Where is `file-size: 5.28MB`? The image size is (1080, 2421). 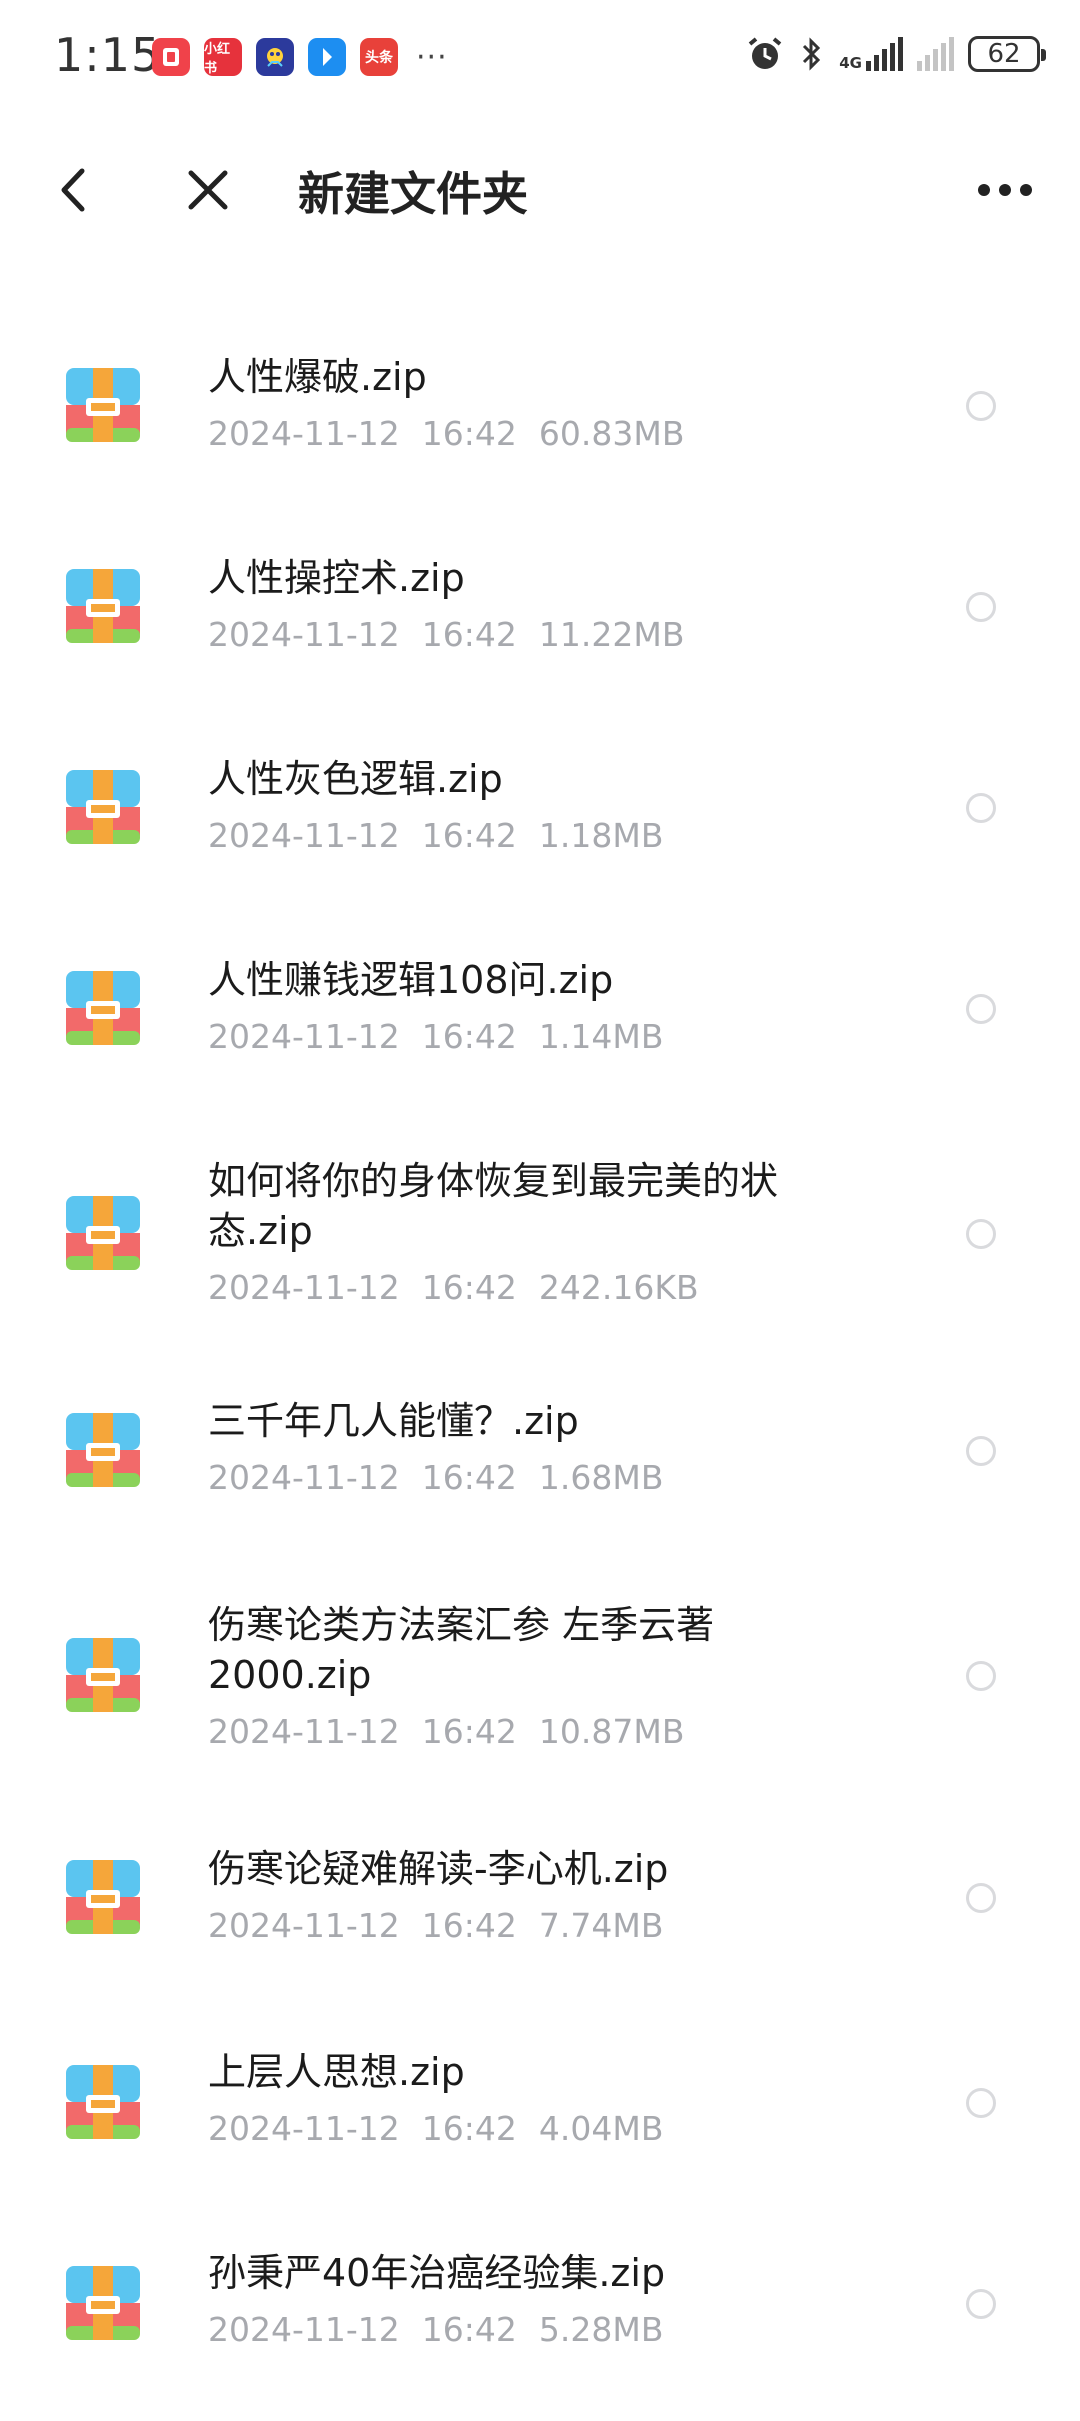
file-size: 5.28MB is located at coordinates (601, 2329).